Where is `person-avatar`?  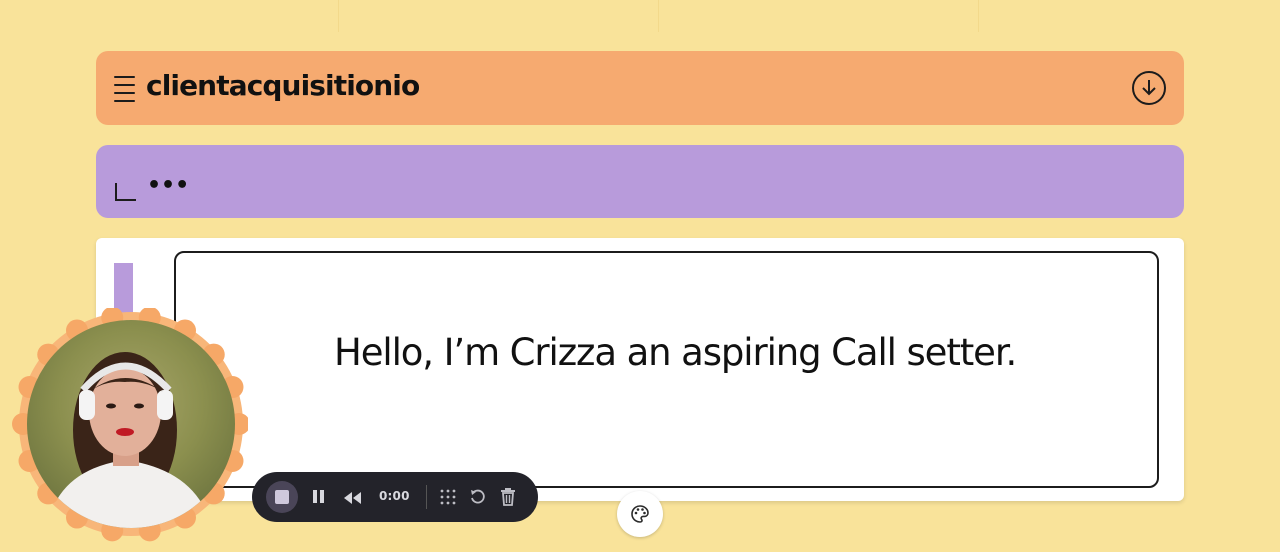
person-avatar is located at coordinates (129, 440).